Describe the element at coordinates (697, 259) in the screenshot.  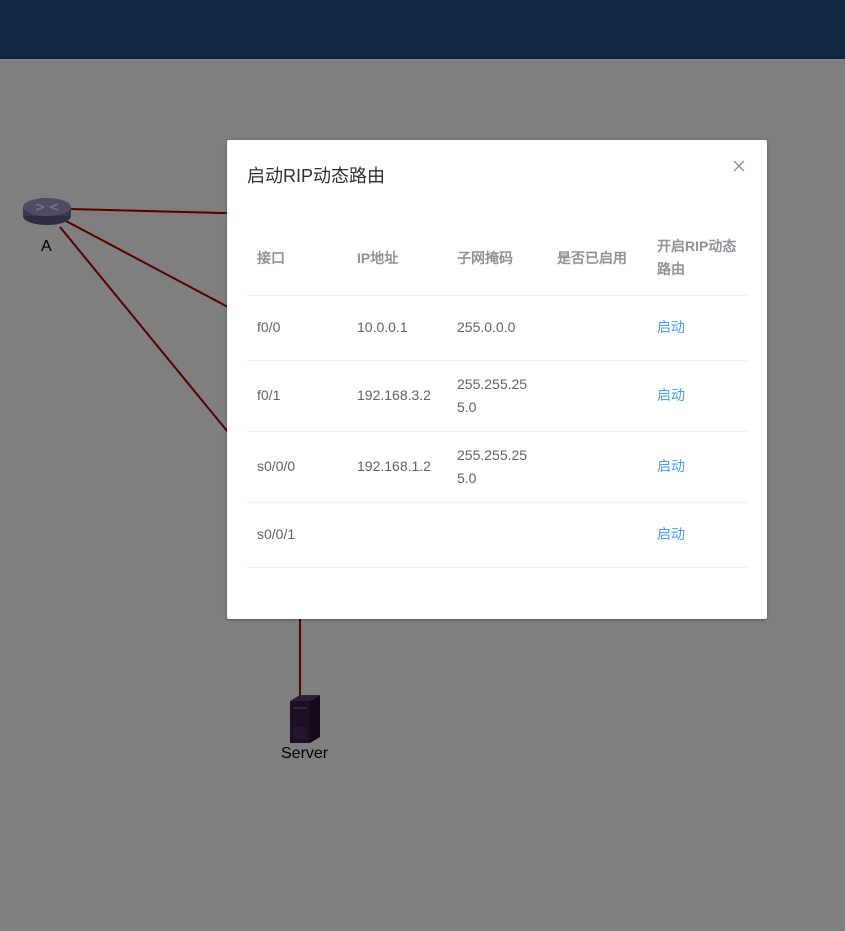
I see `column-header-action: 开启RIP动态路由` at that location.